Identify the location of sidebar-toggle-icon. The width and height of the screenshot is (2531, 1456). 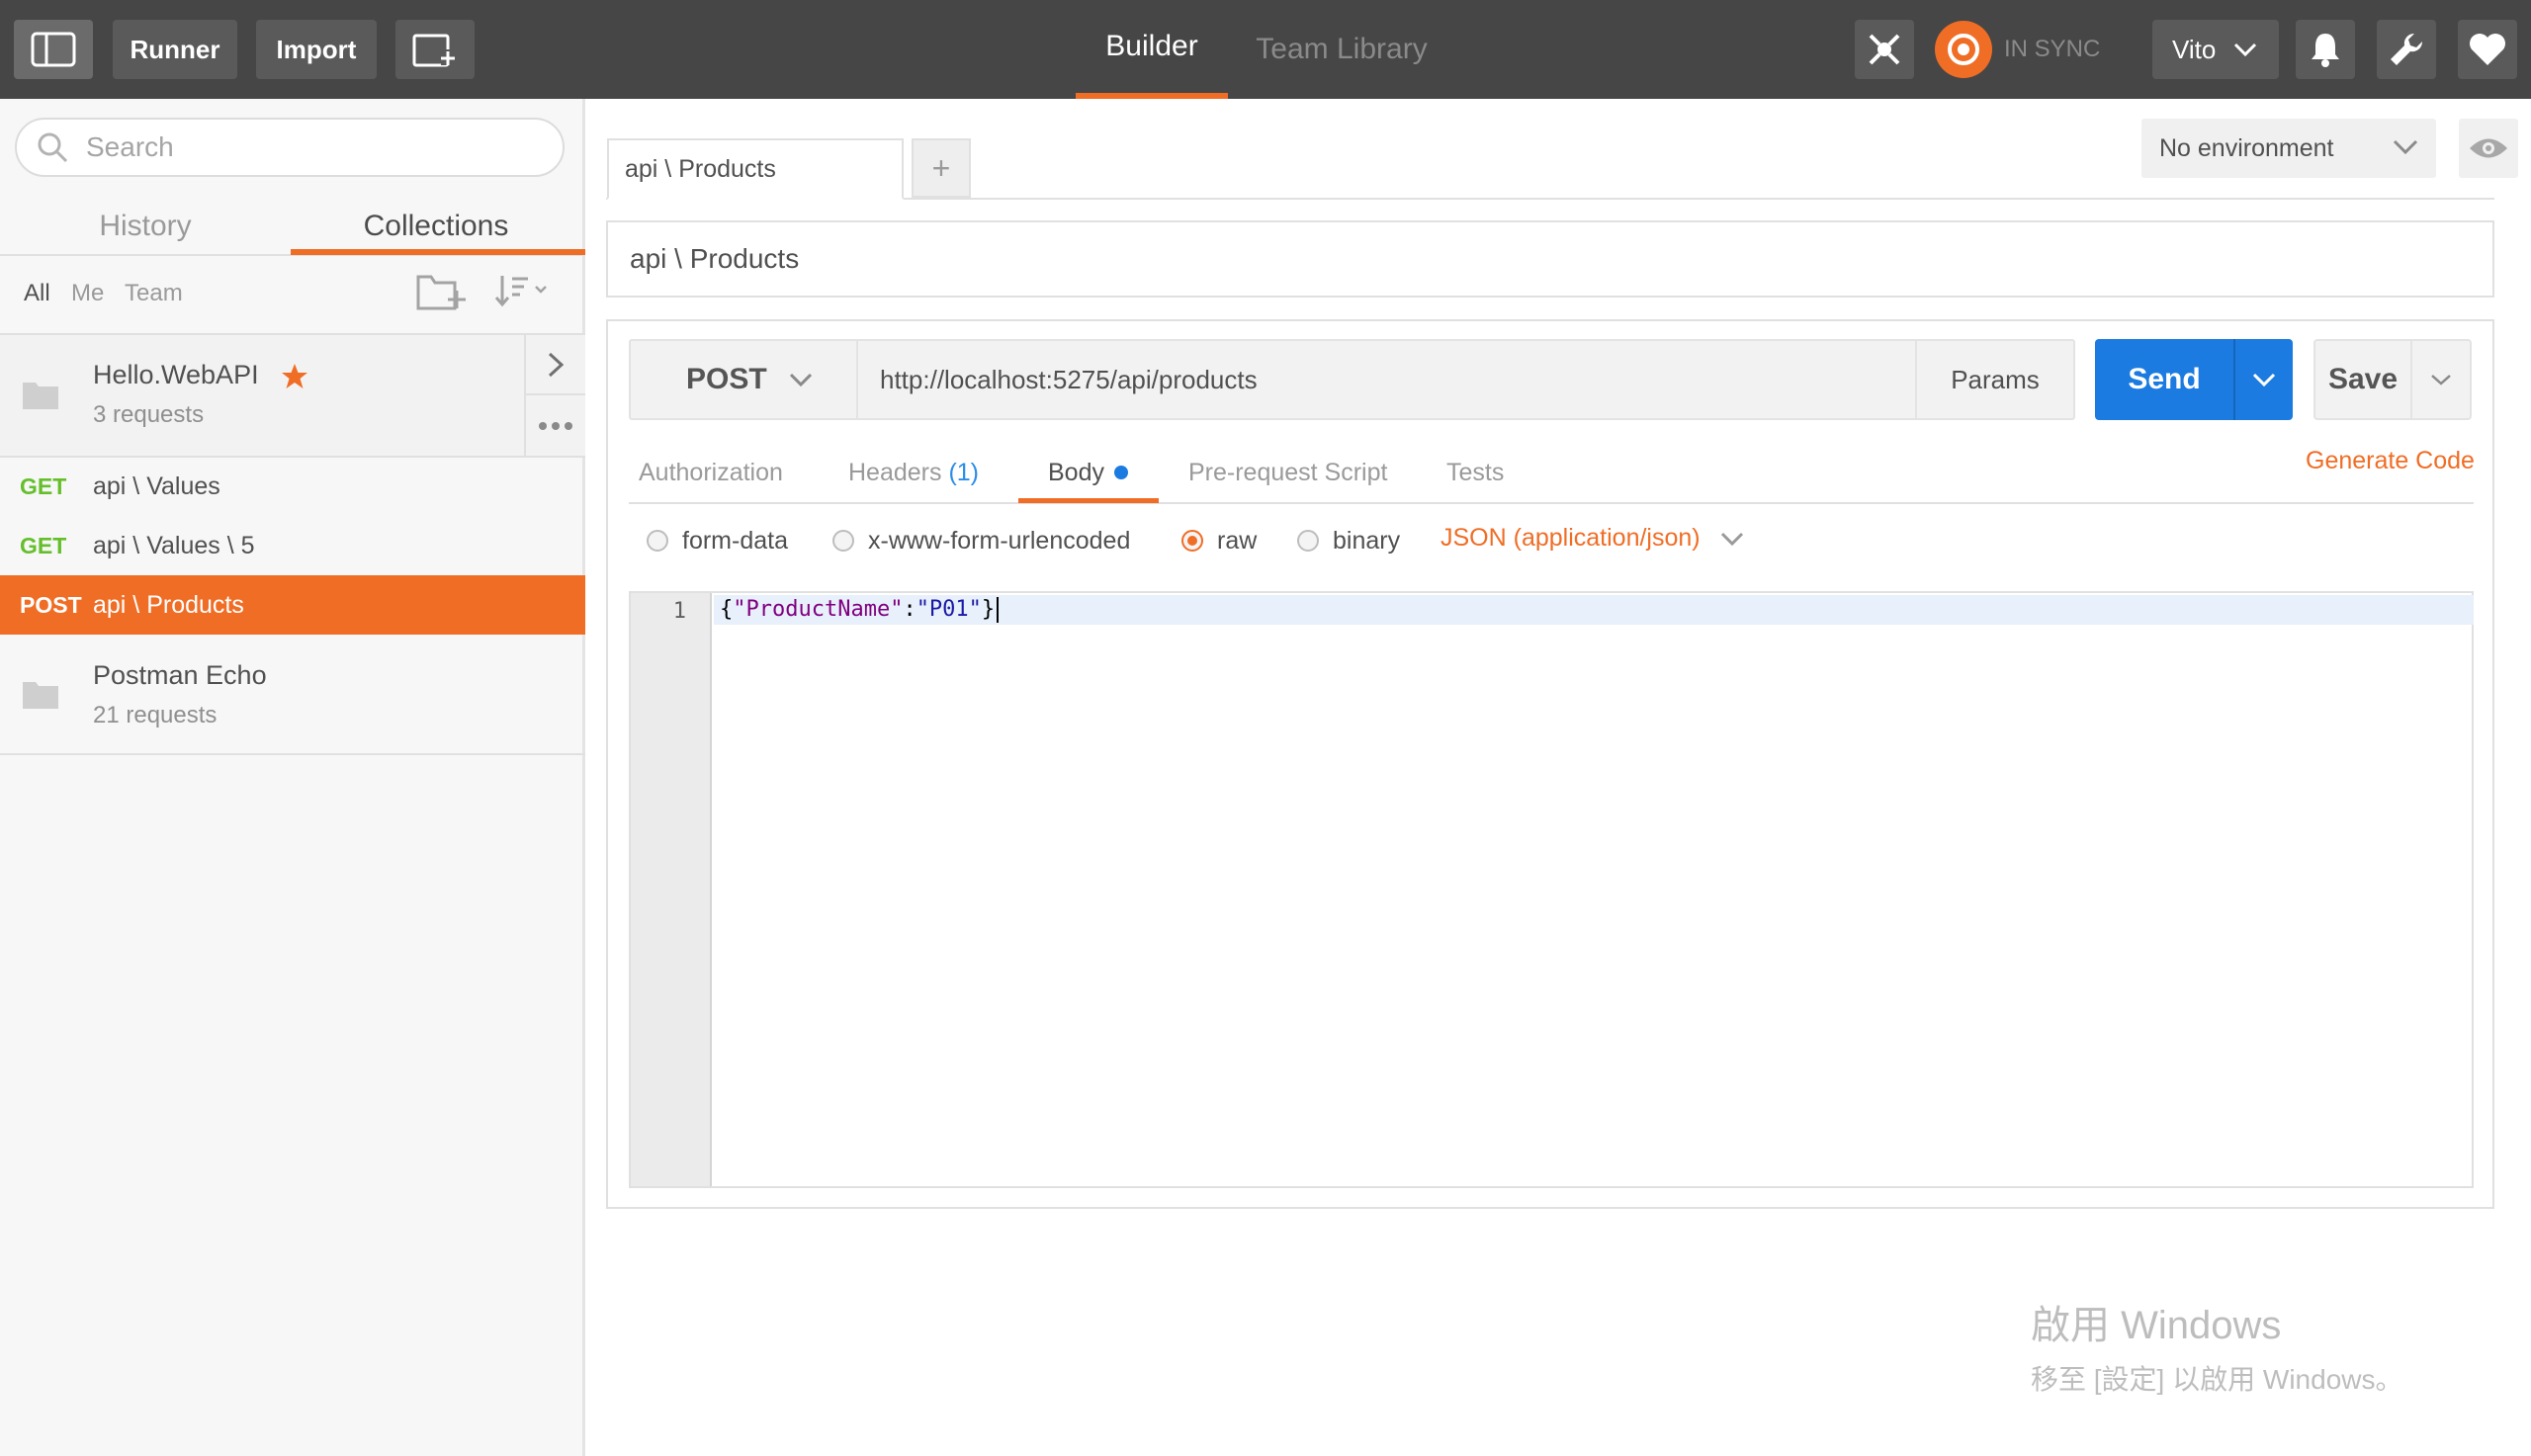
(54, 49).